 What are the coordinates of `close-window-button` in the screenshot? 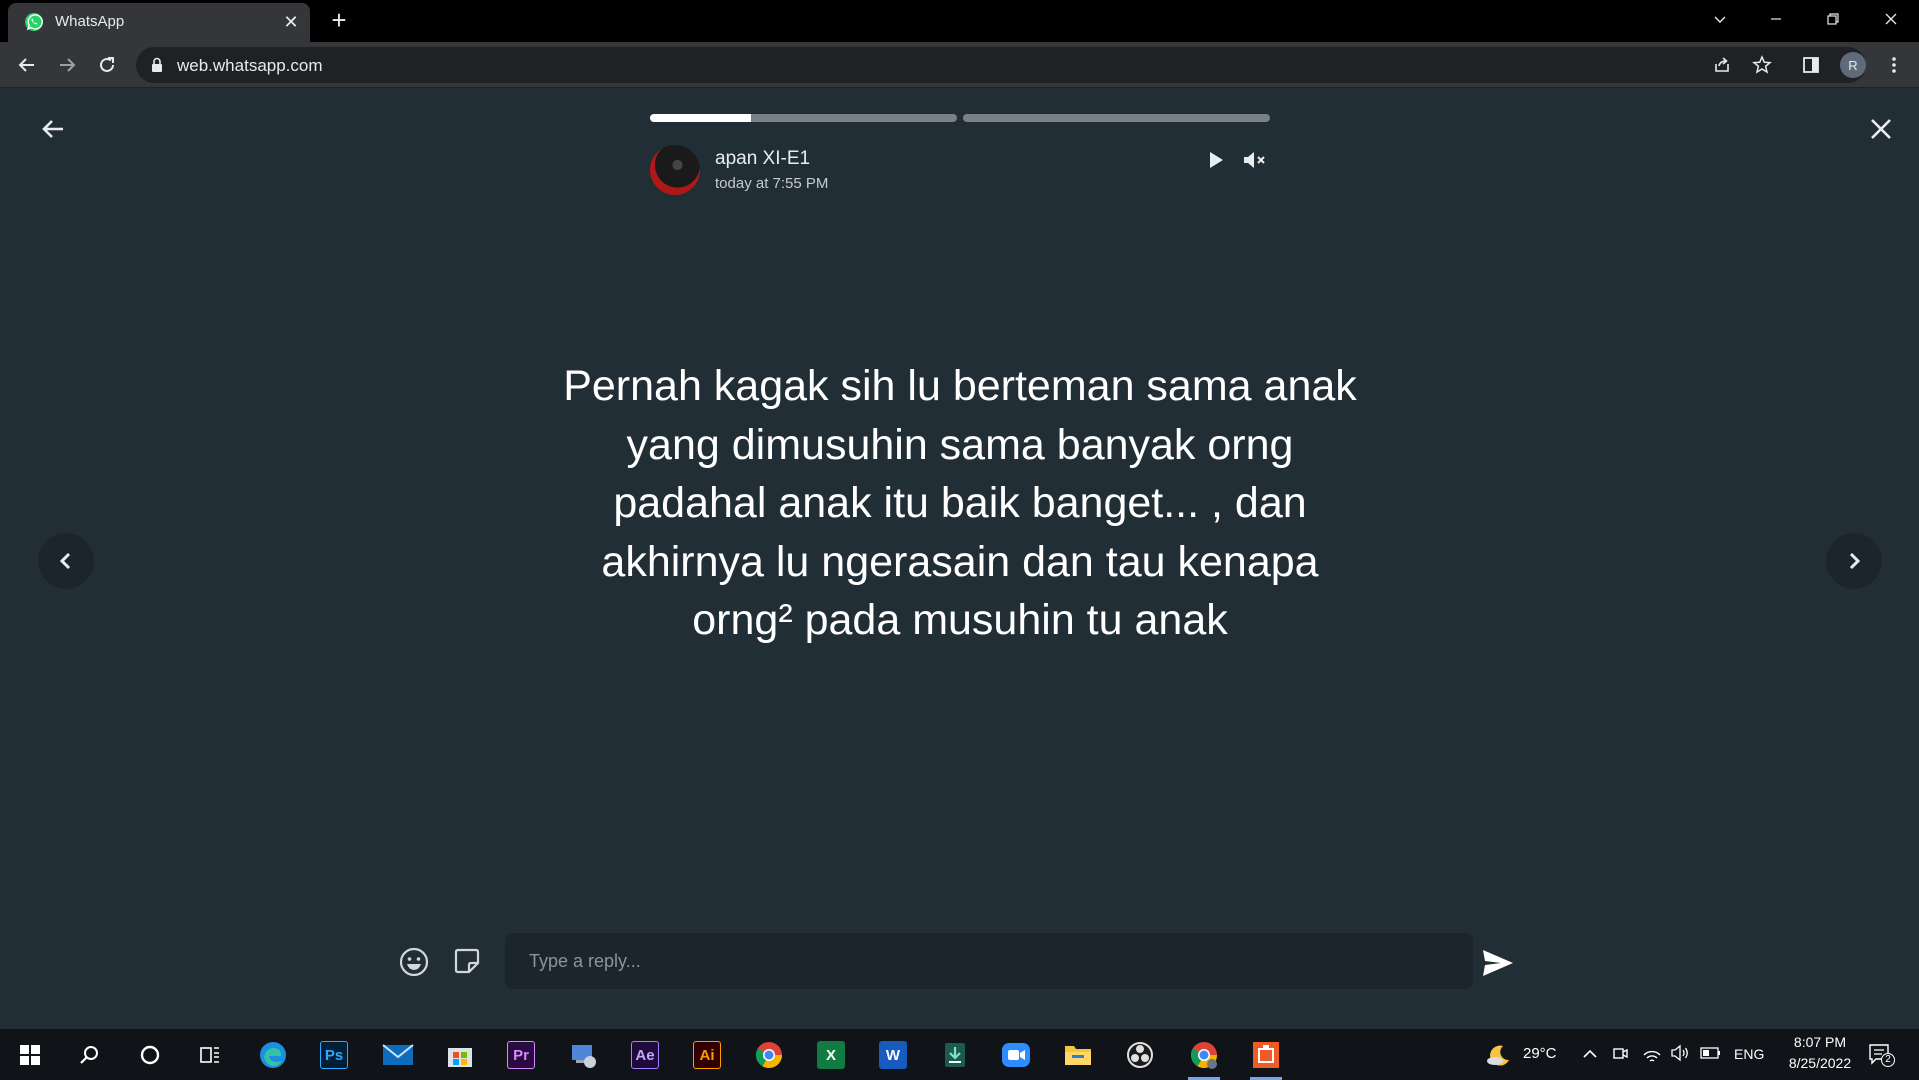 It's located at (1891, 19).